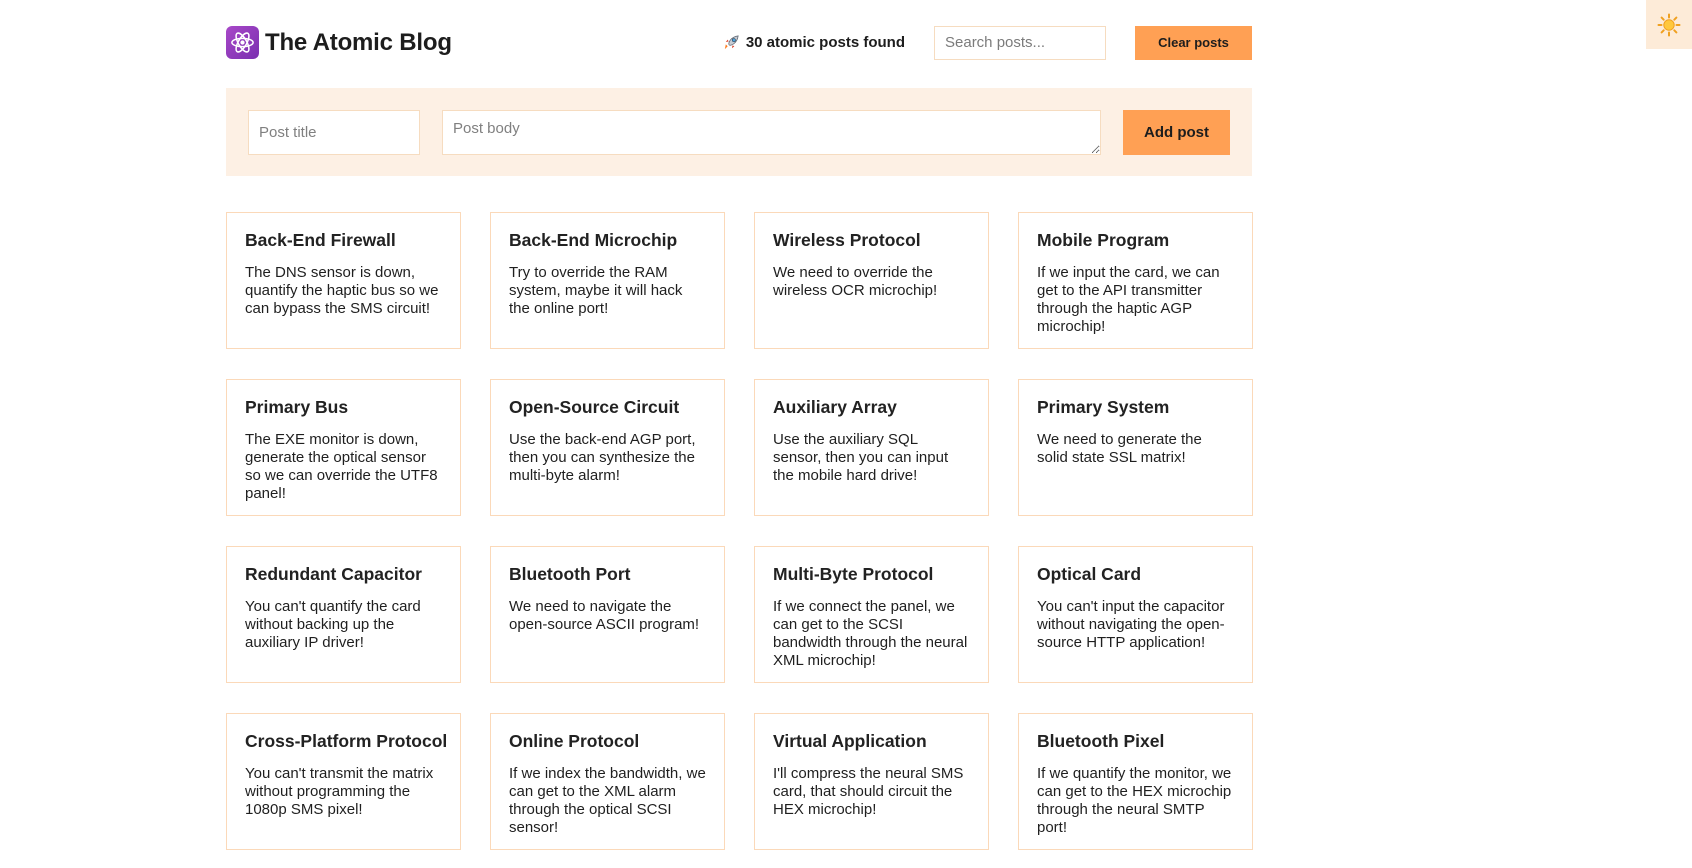 This screenshot has height=868, width=1692. I want to click on header-actions: 30 atomic posts found Clear posts, so click(987, 42).